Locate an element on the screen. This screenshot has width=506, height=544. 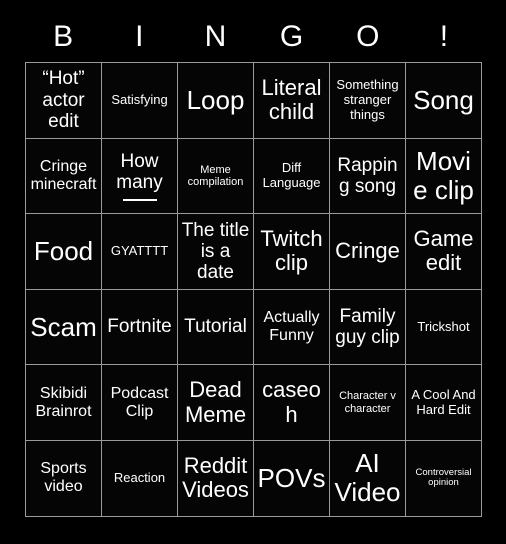
bingo-cell: Literal child is located at coordinates (292, 101).